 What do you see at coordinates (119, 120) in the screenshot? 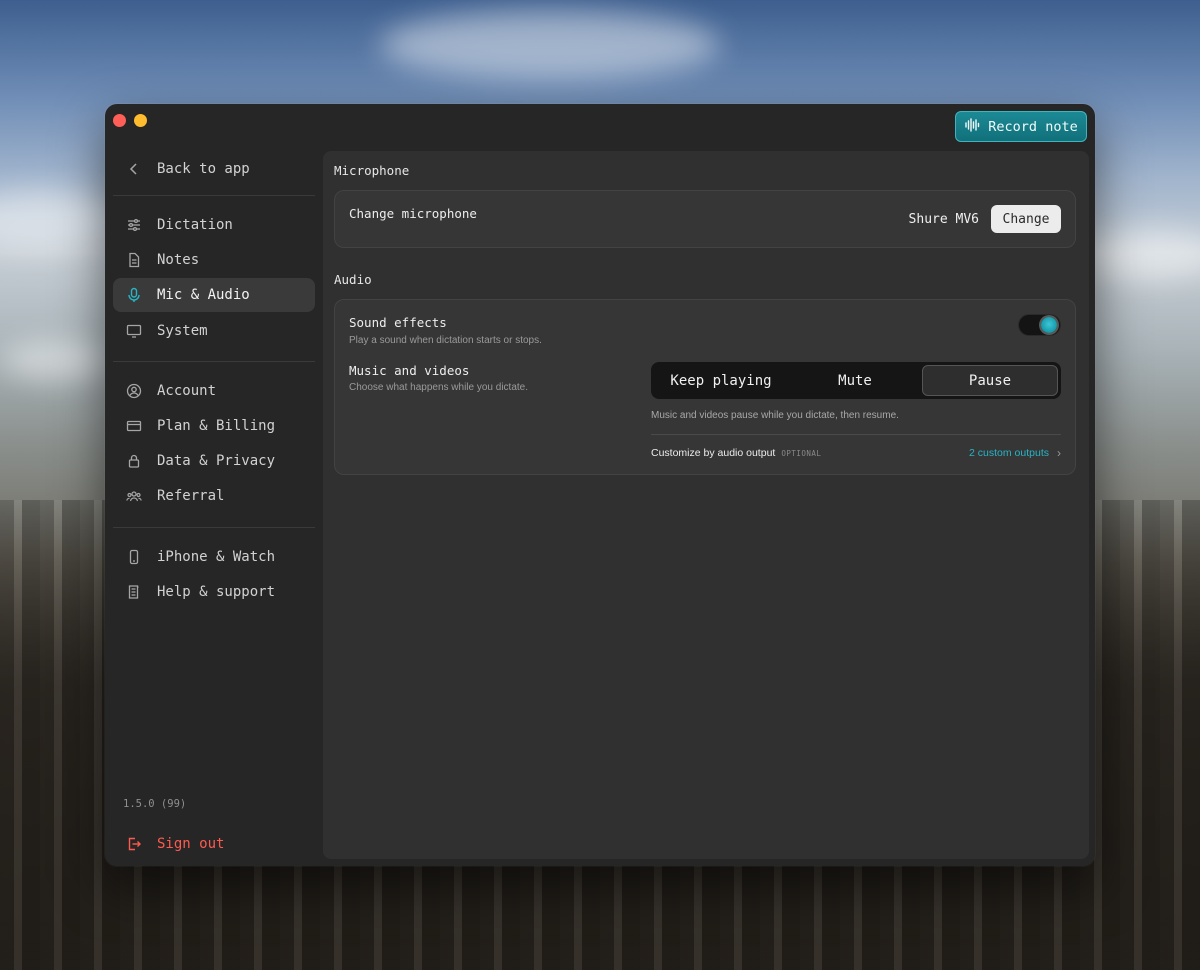
I see `close-window-button` at bounding box center [119, 120].